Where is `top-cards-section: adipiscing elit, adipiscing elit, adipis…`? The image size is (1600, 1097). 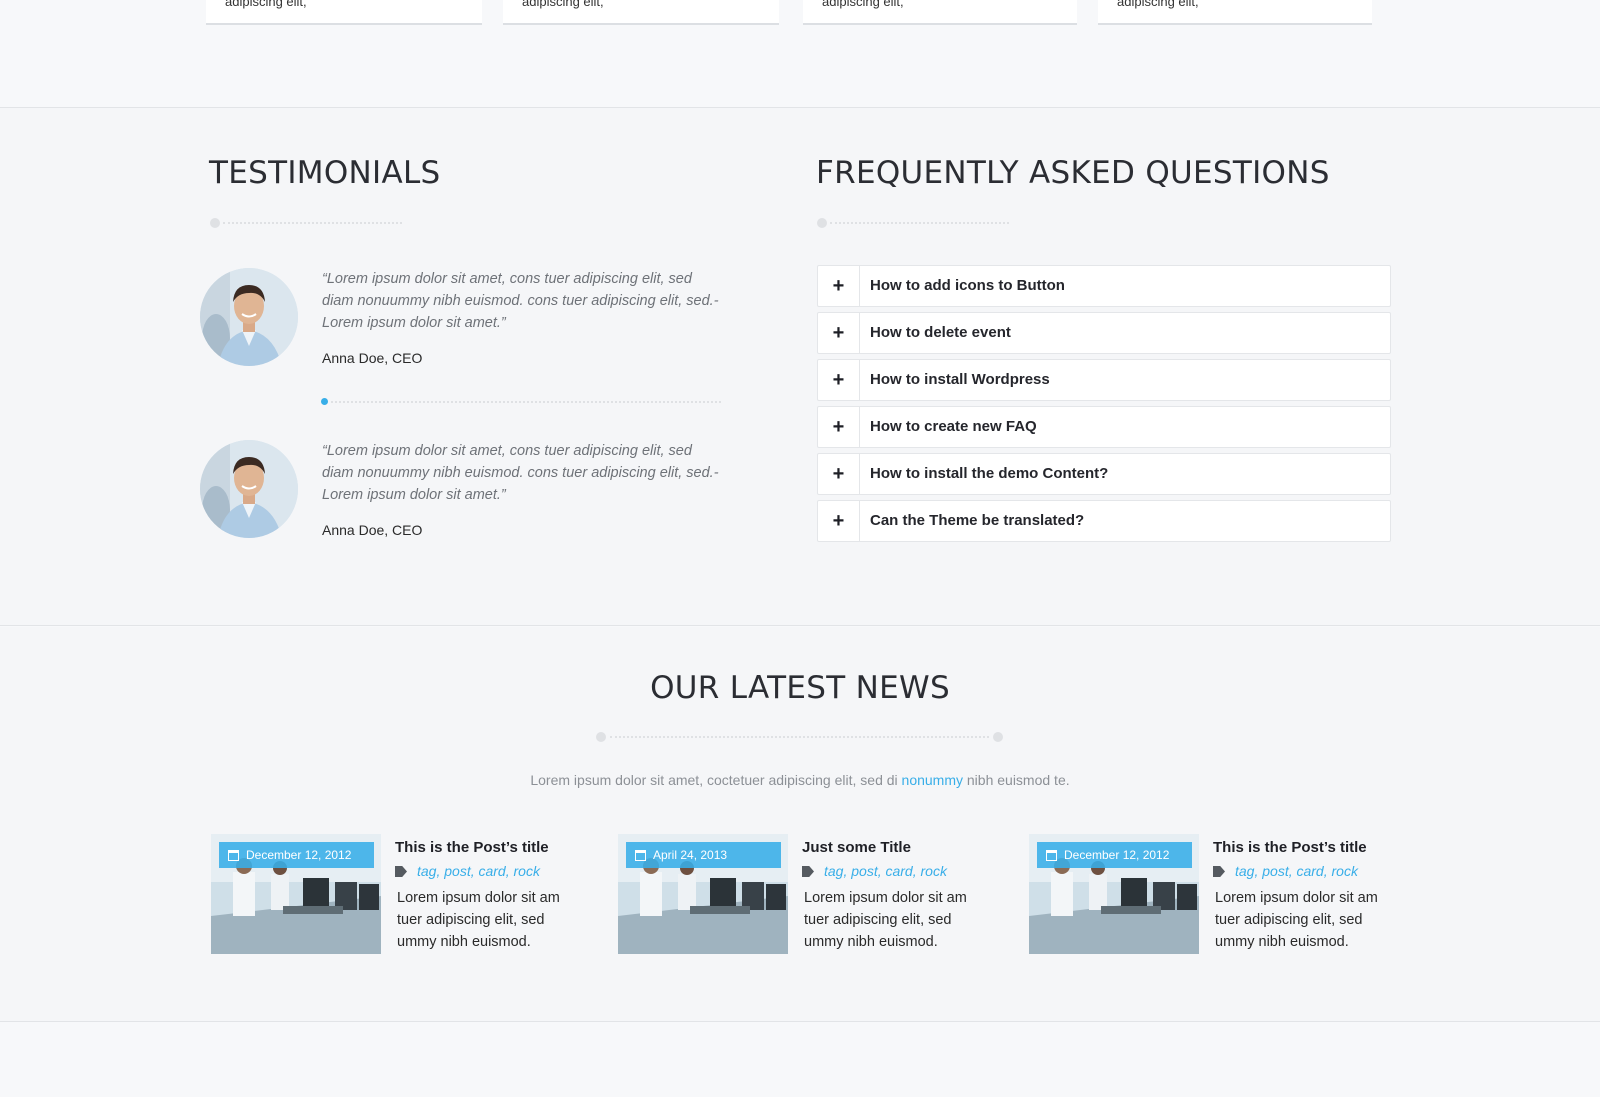 top-cards-section: adipiscing elit, adipiscing elit, adipis… is located at coordinates (800, 54).